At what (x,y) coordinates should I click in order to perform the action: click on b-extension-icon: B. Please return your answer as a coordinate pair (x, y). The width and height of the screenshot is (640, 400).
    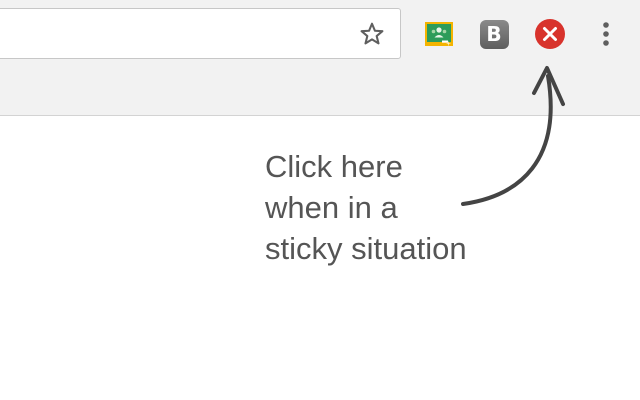
    Looking at the image, I should click on (494, 34).